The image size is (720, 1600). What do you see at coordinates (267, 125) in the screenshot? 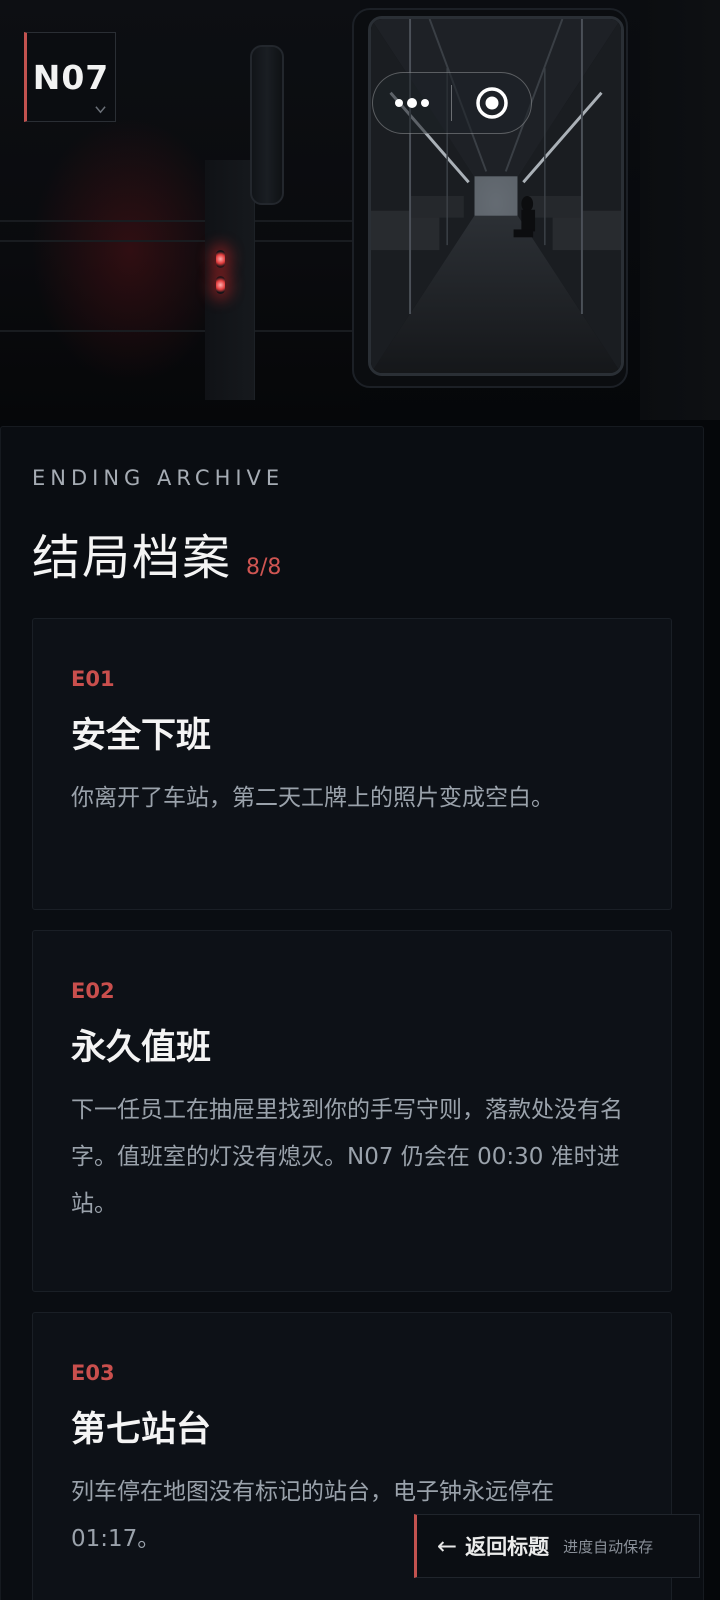
I see `train-side-window` at bounding box center [267, 125].